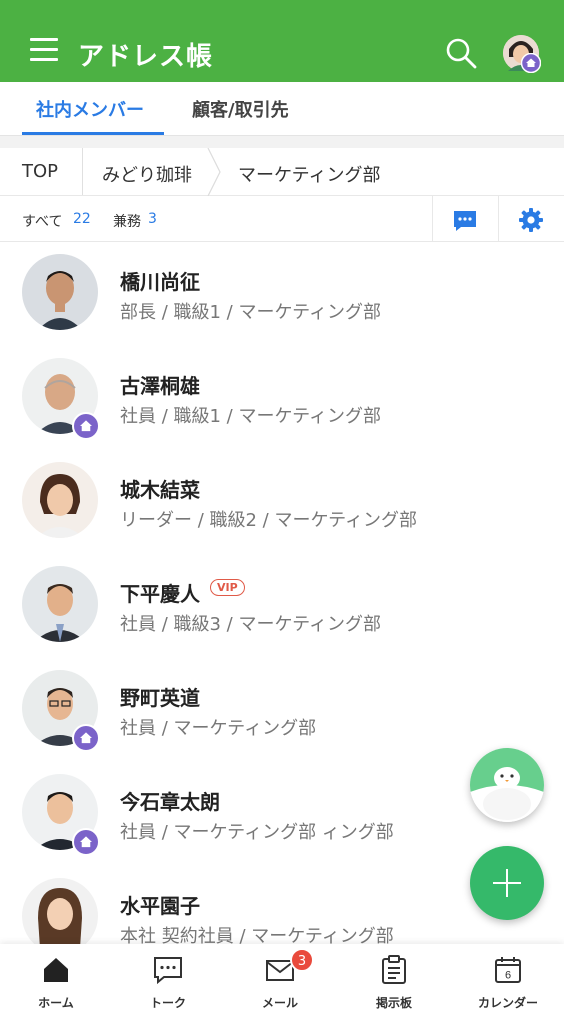 This screenshot has width=564, height=1024. I want to click on count-bar: すべて 22 兼務 3, so click(282, 219).